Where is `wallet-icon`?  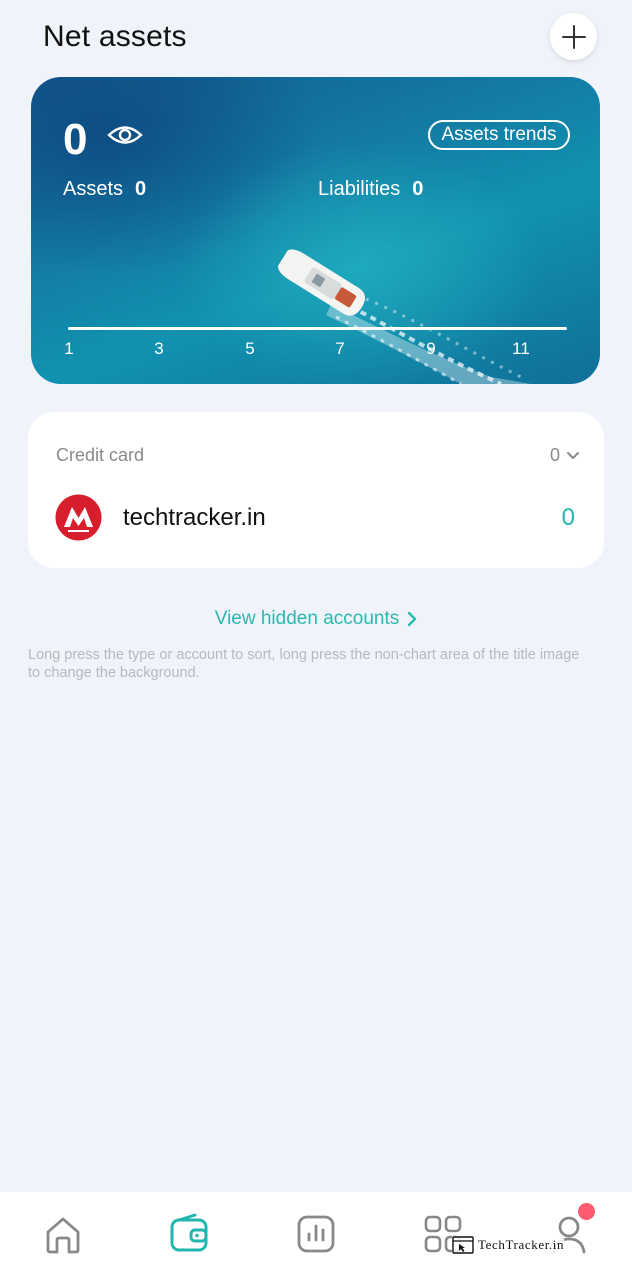 wallet-icon is located at coordinates (189, 1234).